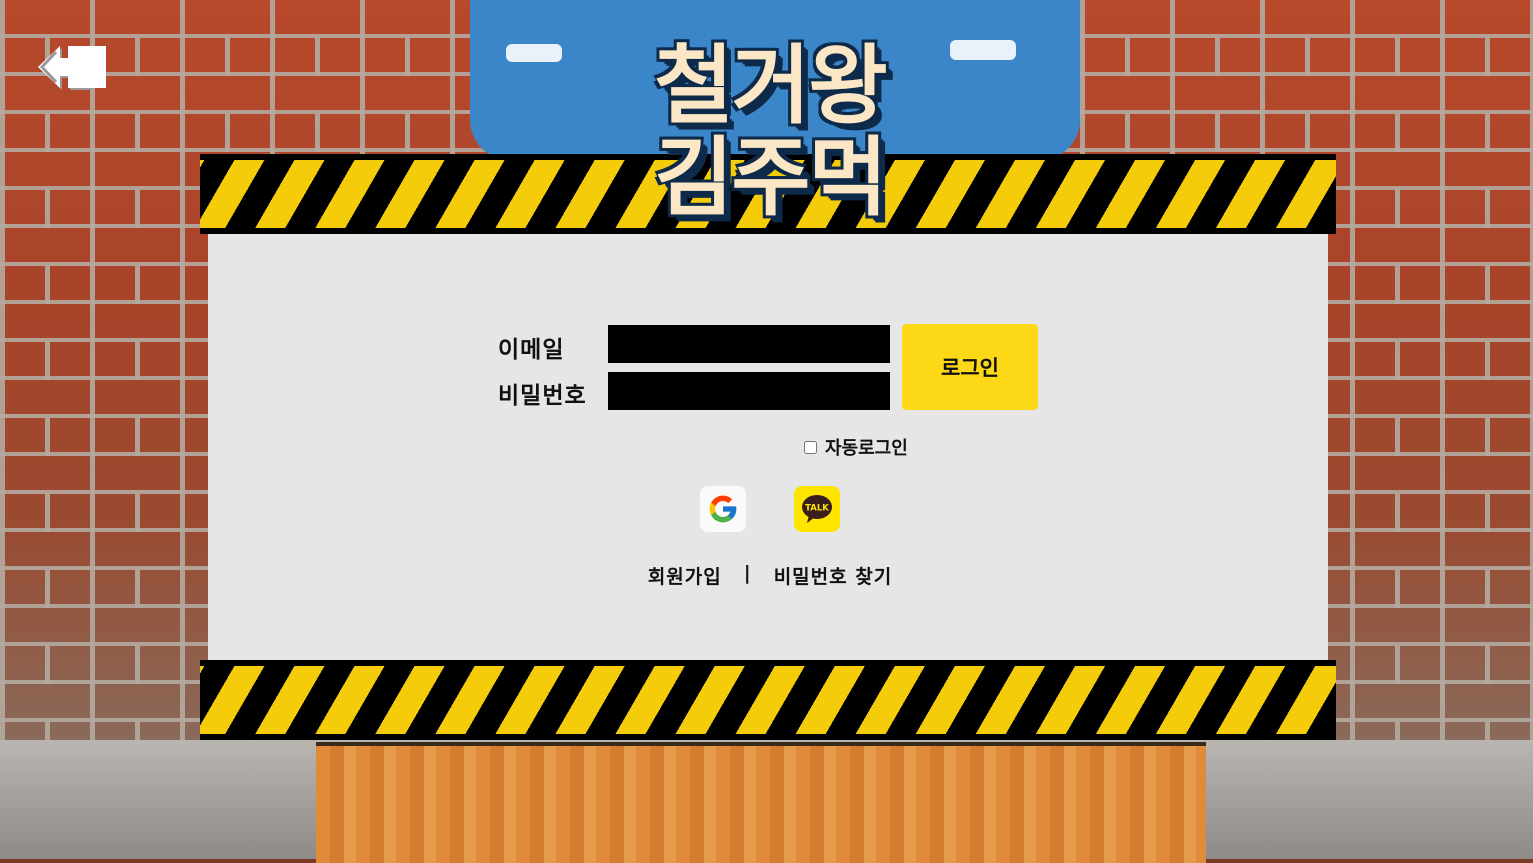 This screenshot has height=863, width=1533. I want to click on find-password-link: 비밀번호 찾기, so click(833, 575).